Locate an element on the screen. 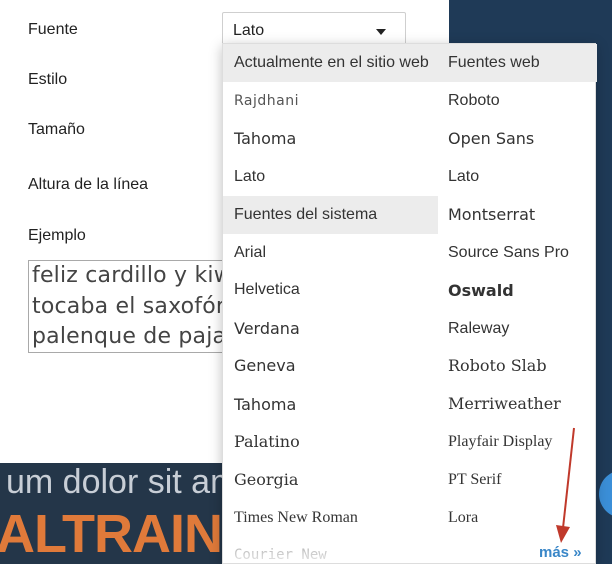 This screenshot has height=564, width=612. example-label: Ejemplo is located at coordinates (57, 235).